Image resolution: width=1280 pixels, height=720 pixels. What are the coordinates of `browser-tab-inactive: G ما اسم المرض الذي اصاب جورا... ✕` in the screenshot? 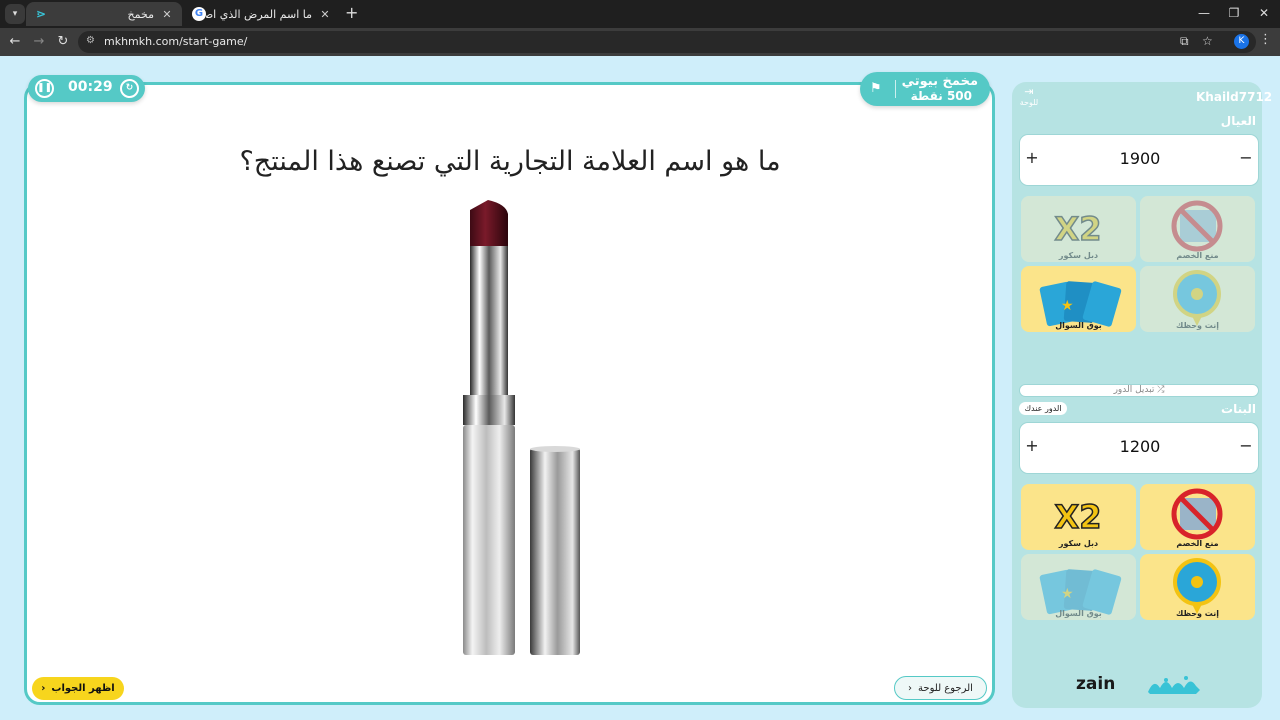 It's located at (262, 14).